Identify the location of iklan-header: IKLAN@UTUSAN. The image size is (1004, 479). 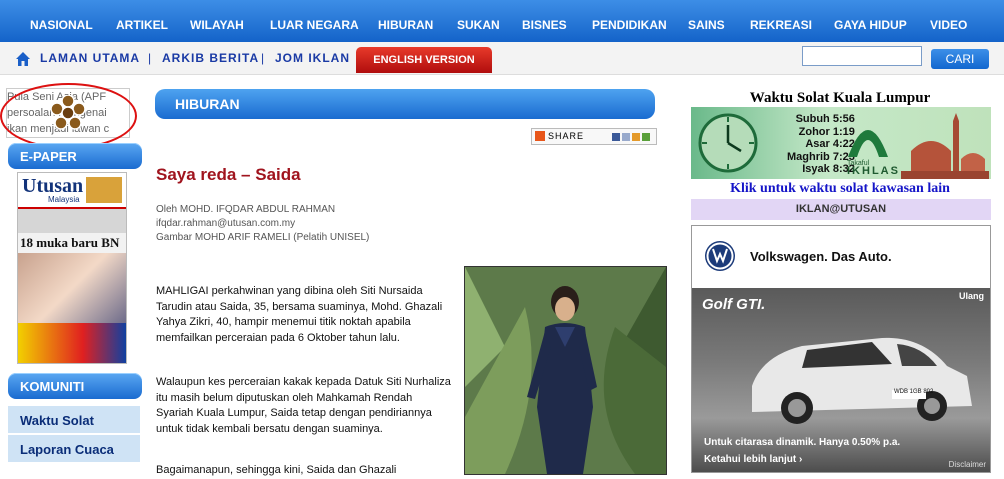
(841, 209).